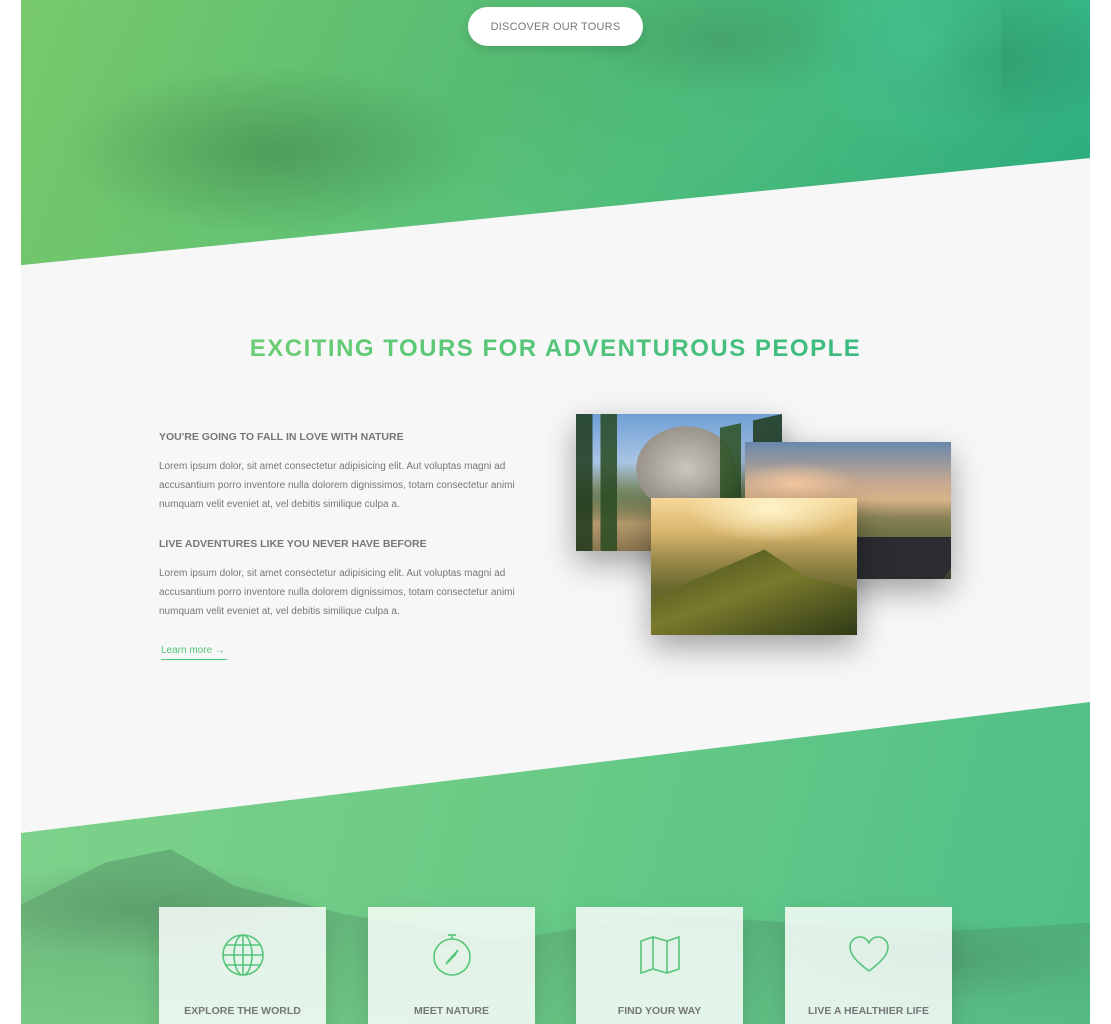 The height and width of the screenshot is (1024, 1111). I want to click on feature-box-nature: MEET NATURE, so click(451, 965).